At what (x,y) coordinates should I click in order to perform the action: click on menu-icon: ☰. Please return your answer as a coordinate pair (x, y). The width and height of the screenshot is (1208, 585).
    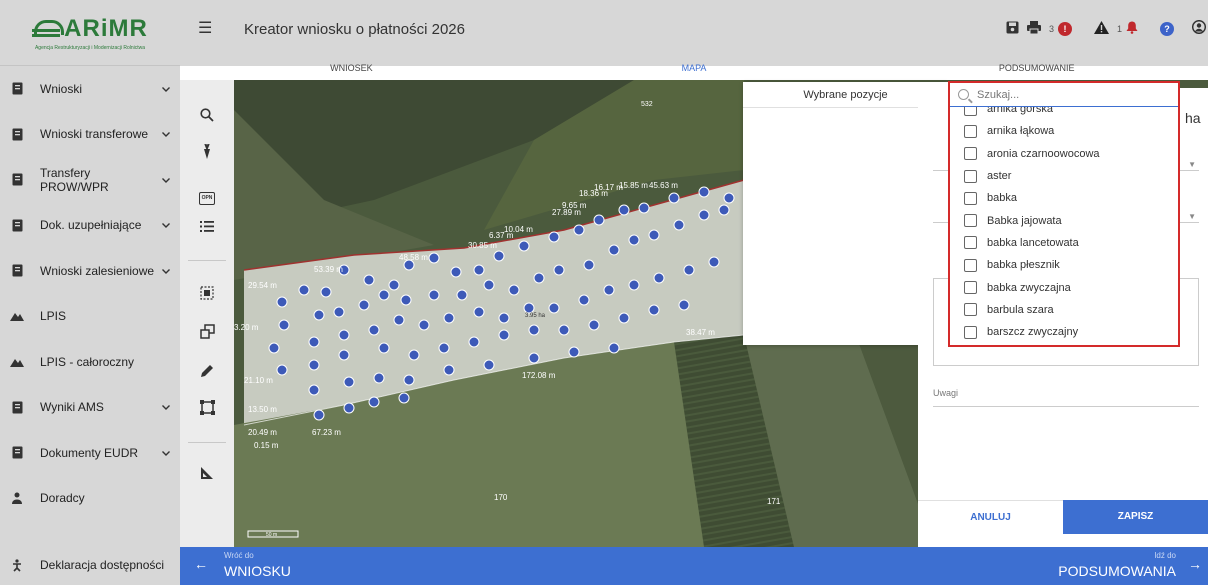
    Looking at the image, I should click on (205, 28).